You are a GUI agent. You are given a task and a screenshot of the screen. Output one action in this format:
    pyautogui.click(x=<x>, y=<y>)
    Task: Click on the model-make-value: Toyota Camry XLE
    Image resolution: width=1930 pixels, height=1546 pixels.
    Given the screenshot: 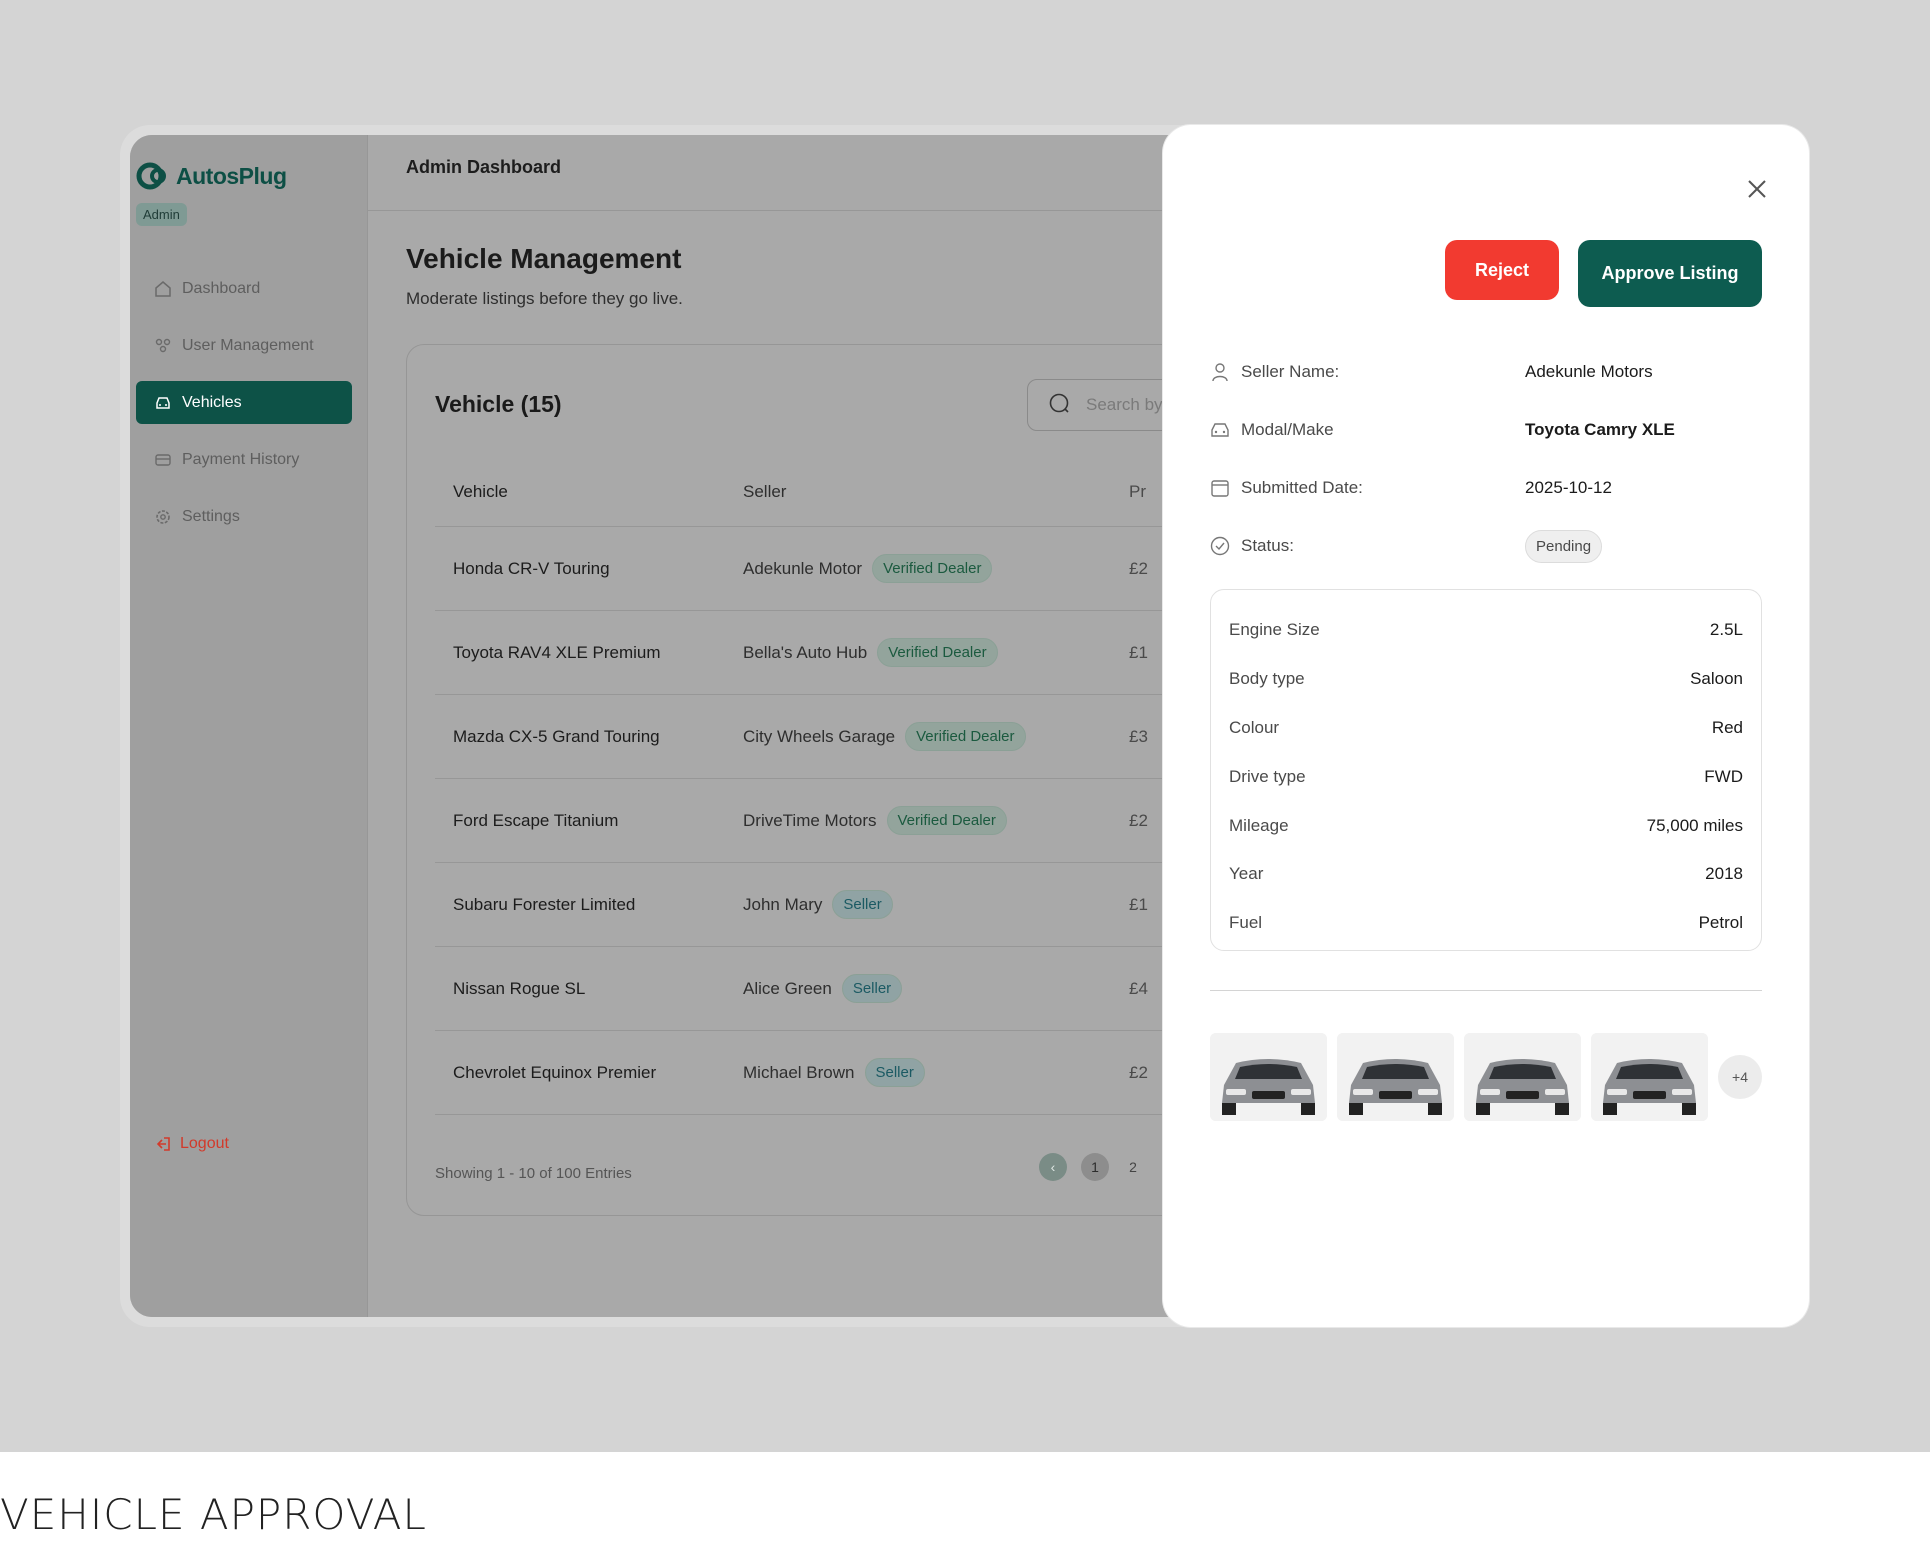 What is the action you would take?
    pyautogui.click(x=1600, y=429)
    